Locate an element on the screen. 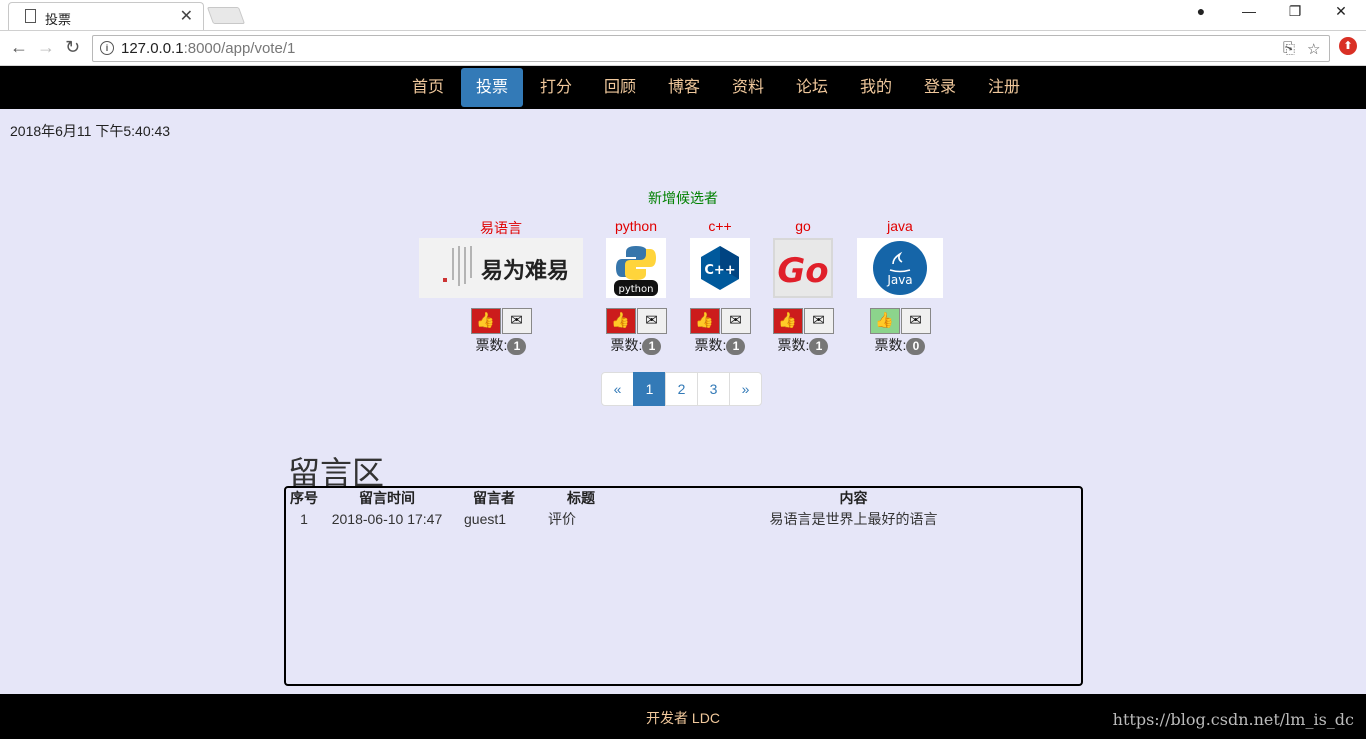 The image size is (1366, 739). cpp-logo: C++ is located at coordinates (720, 268).